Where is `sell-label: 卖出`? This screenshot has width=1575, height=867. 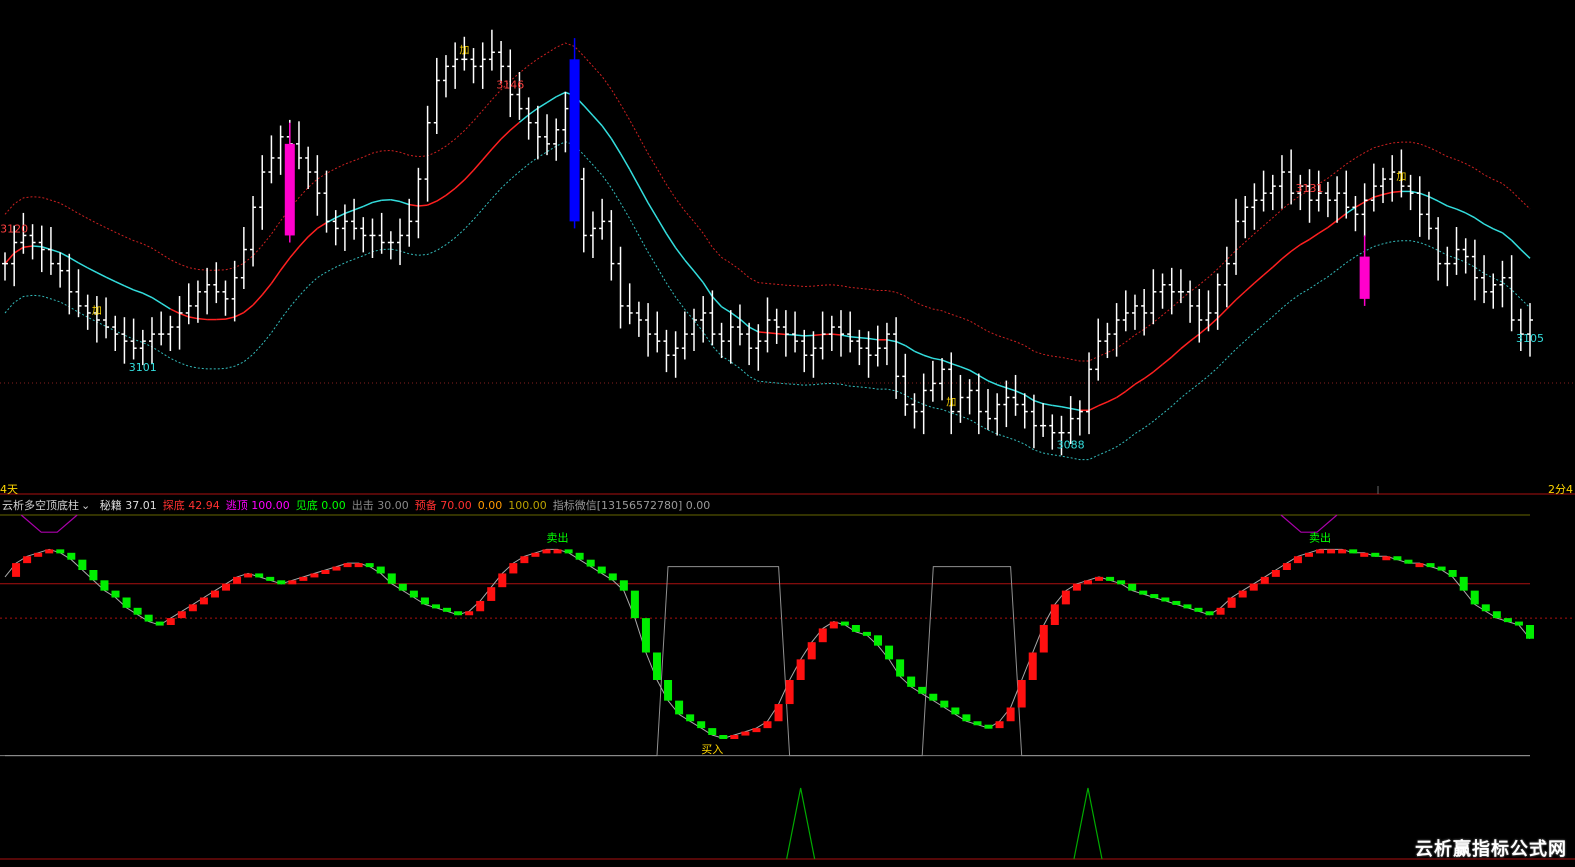
sell-label: 卖出 is located at coordinates (1320, 537).